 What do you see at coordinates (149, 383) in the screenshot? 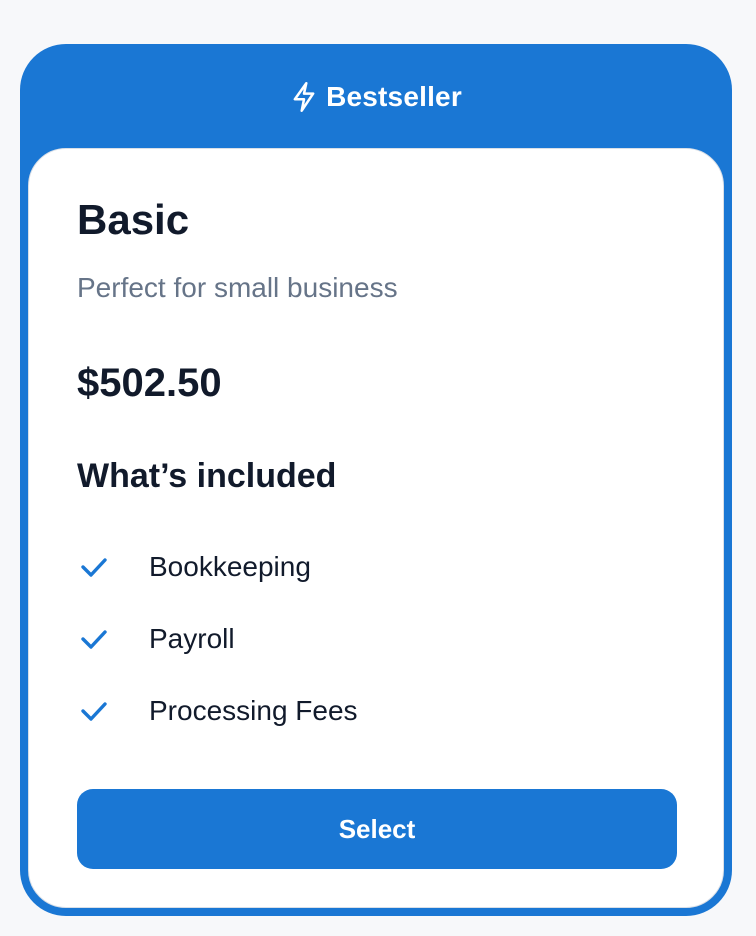
I see `plan-price: $502.50` at bounding box center [149, 383].